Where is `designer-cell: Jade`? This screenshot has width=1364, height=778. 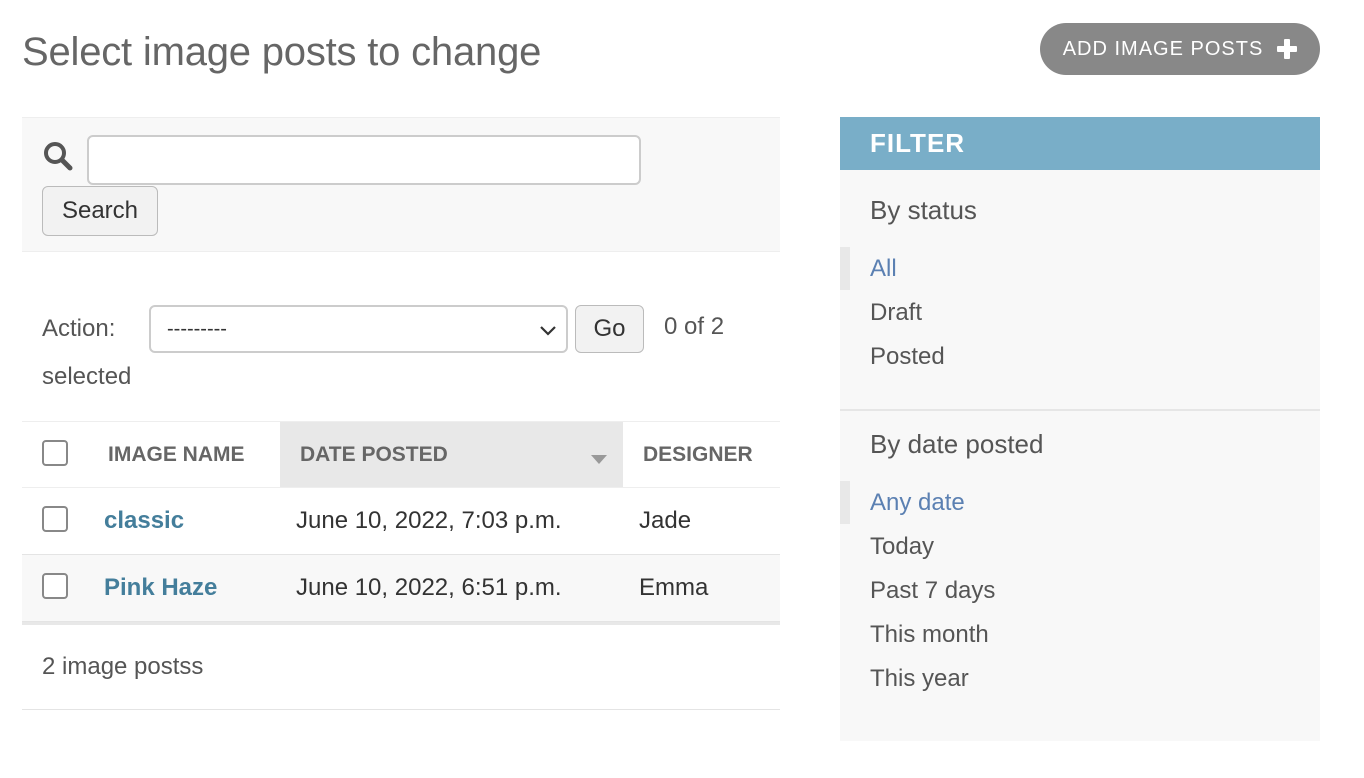
designer-cell: Jade is located at coordinates (665, 520).